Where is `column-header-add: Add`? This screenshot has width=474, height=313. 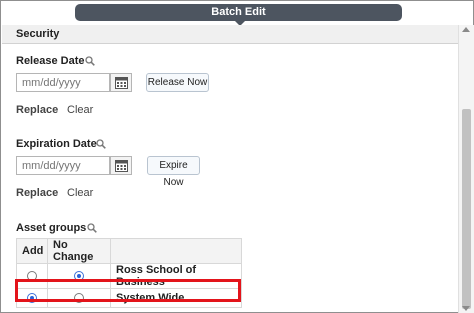 column-header-add: Add is located at coordinates (32, 251).